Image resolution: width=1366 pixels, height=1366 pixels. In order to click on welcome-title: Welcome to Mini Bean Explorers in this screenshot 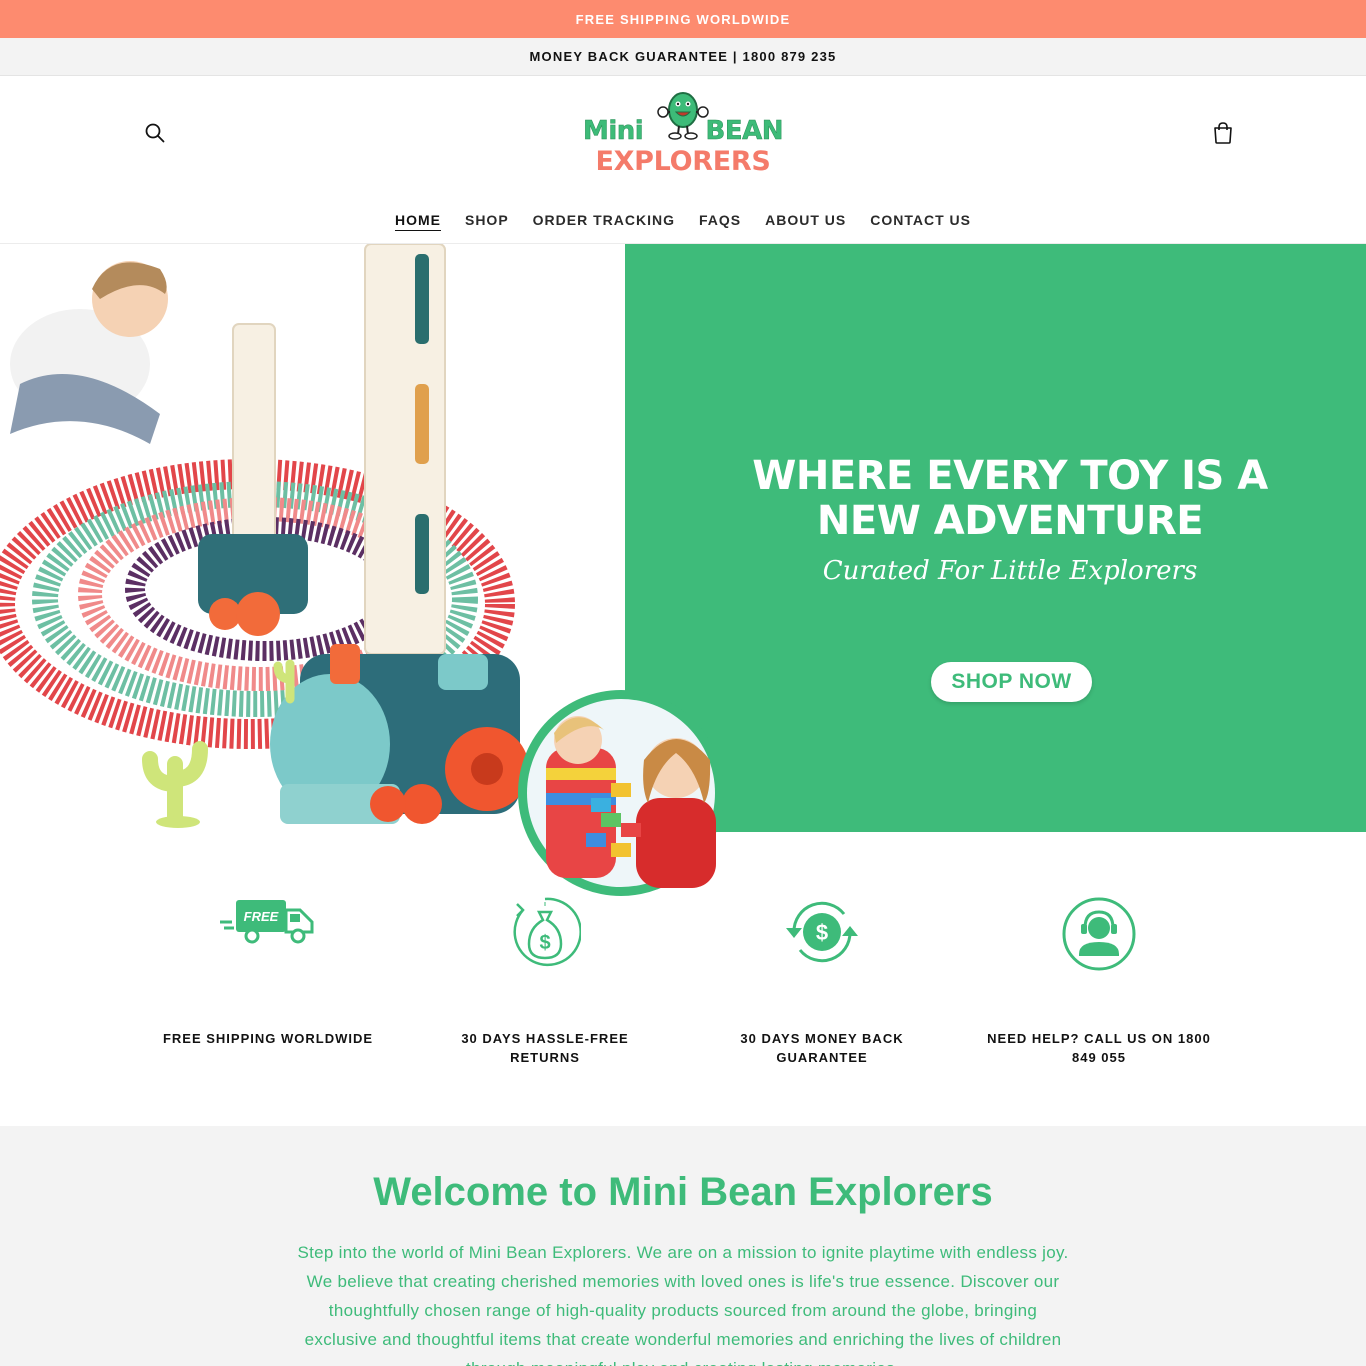, I will do `click(683, 1192)`.